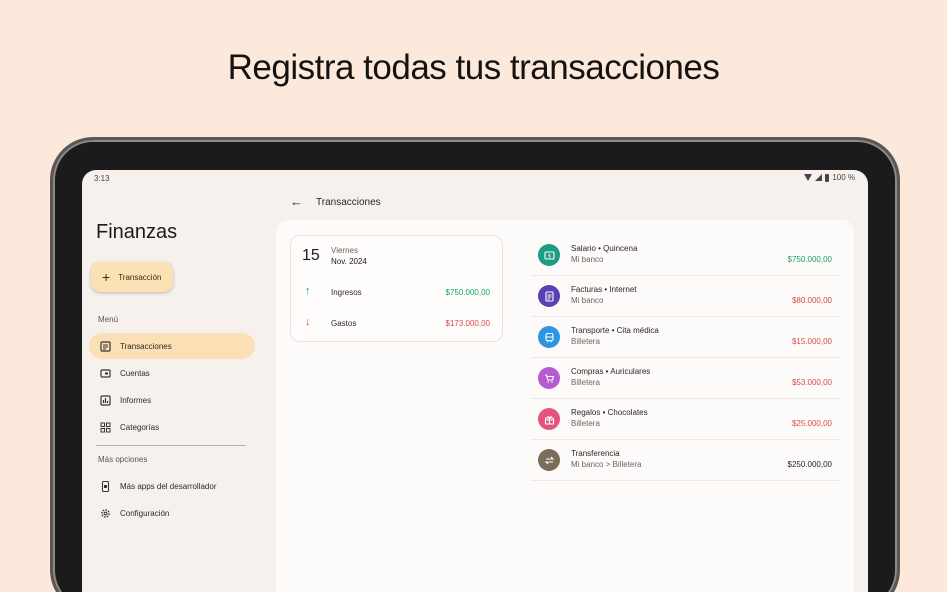 This screenshot has width=947, height=592. What do you see at coordinates (346, 292) in the screenshot?
I see `income-label: Ingresos` at bounding box center [346, 292].